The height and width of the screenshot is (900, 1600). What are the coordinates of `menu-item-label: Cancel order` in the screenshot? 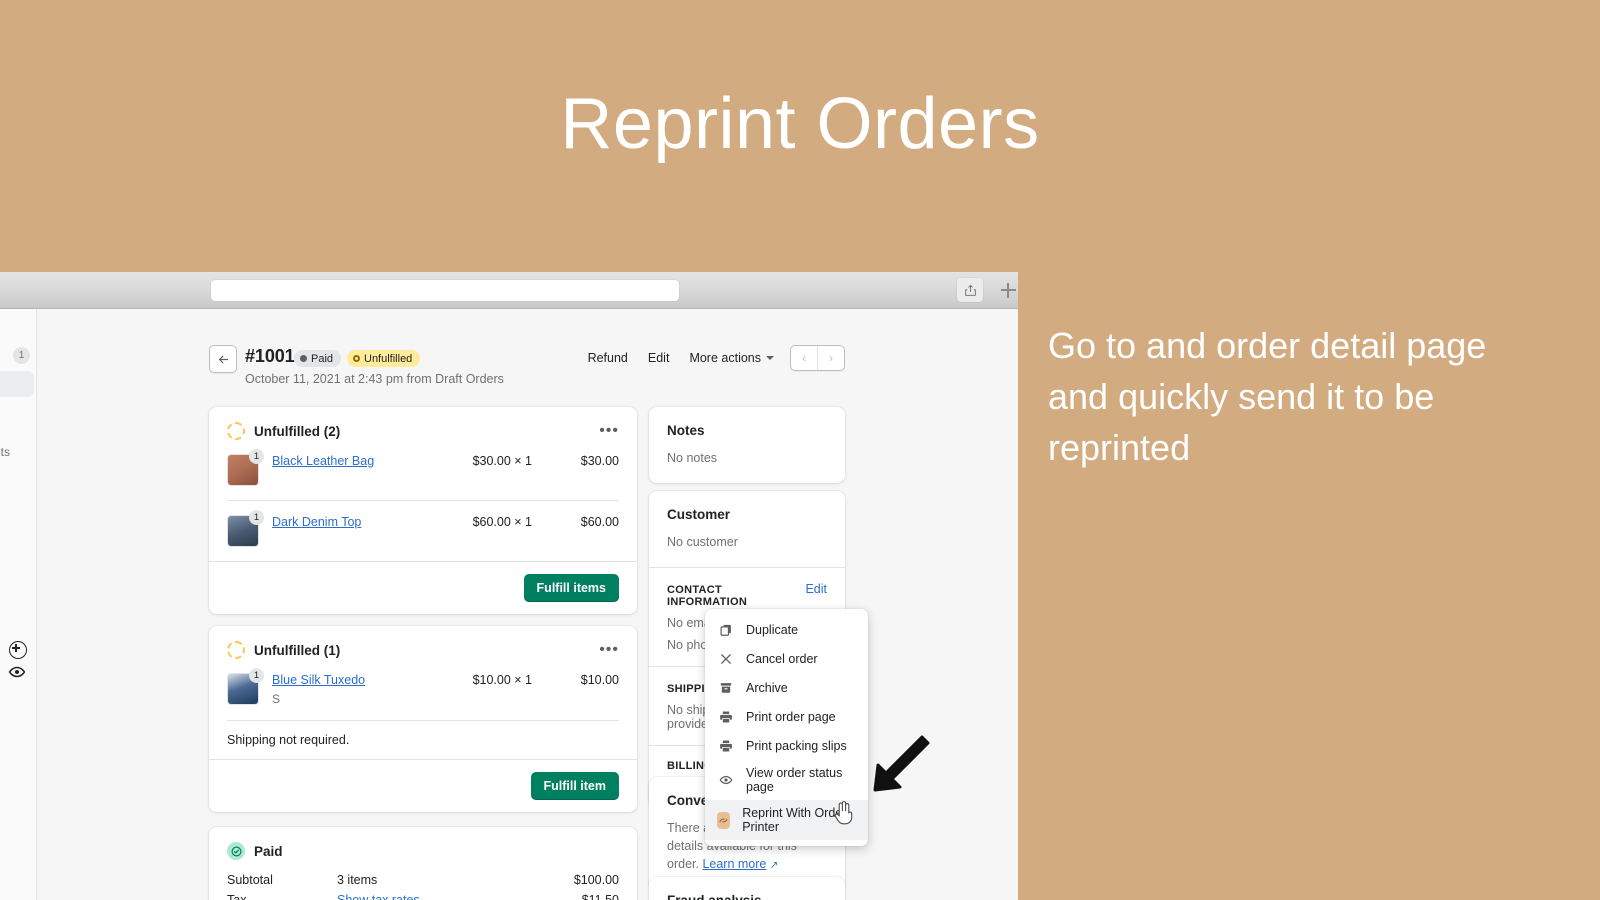 It's located at (782, 658).